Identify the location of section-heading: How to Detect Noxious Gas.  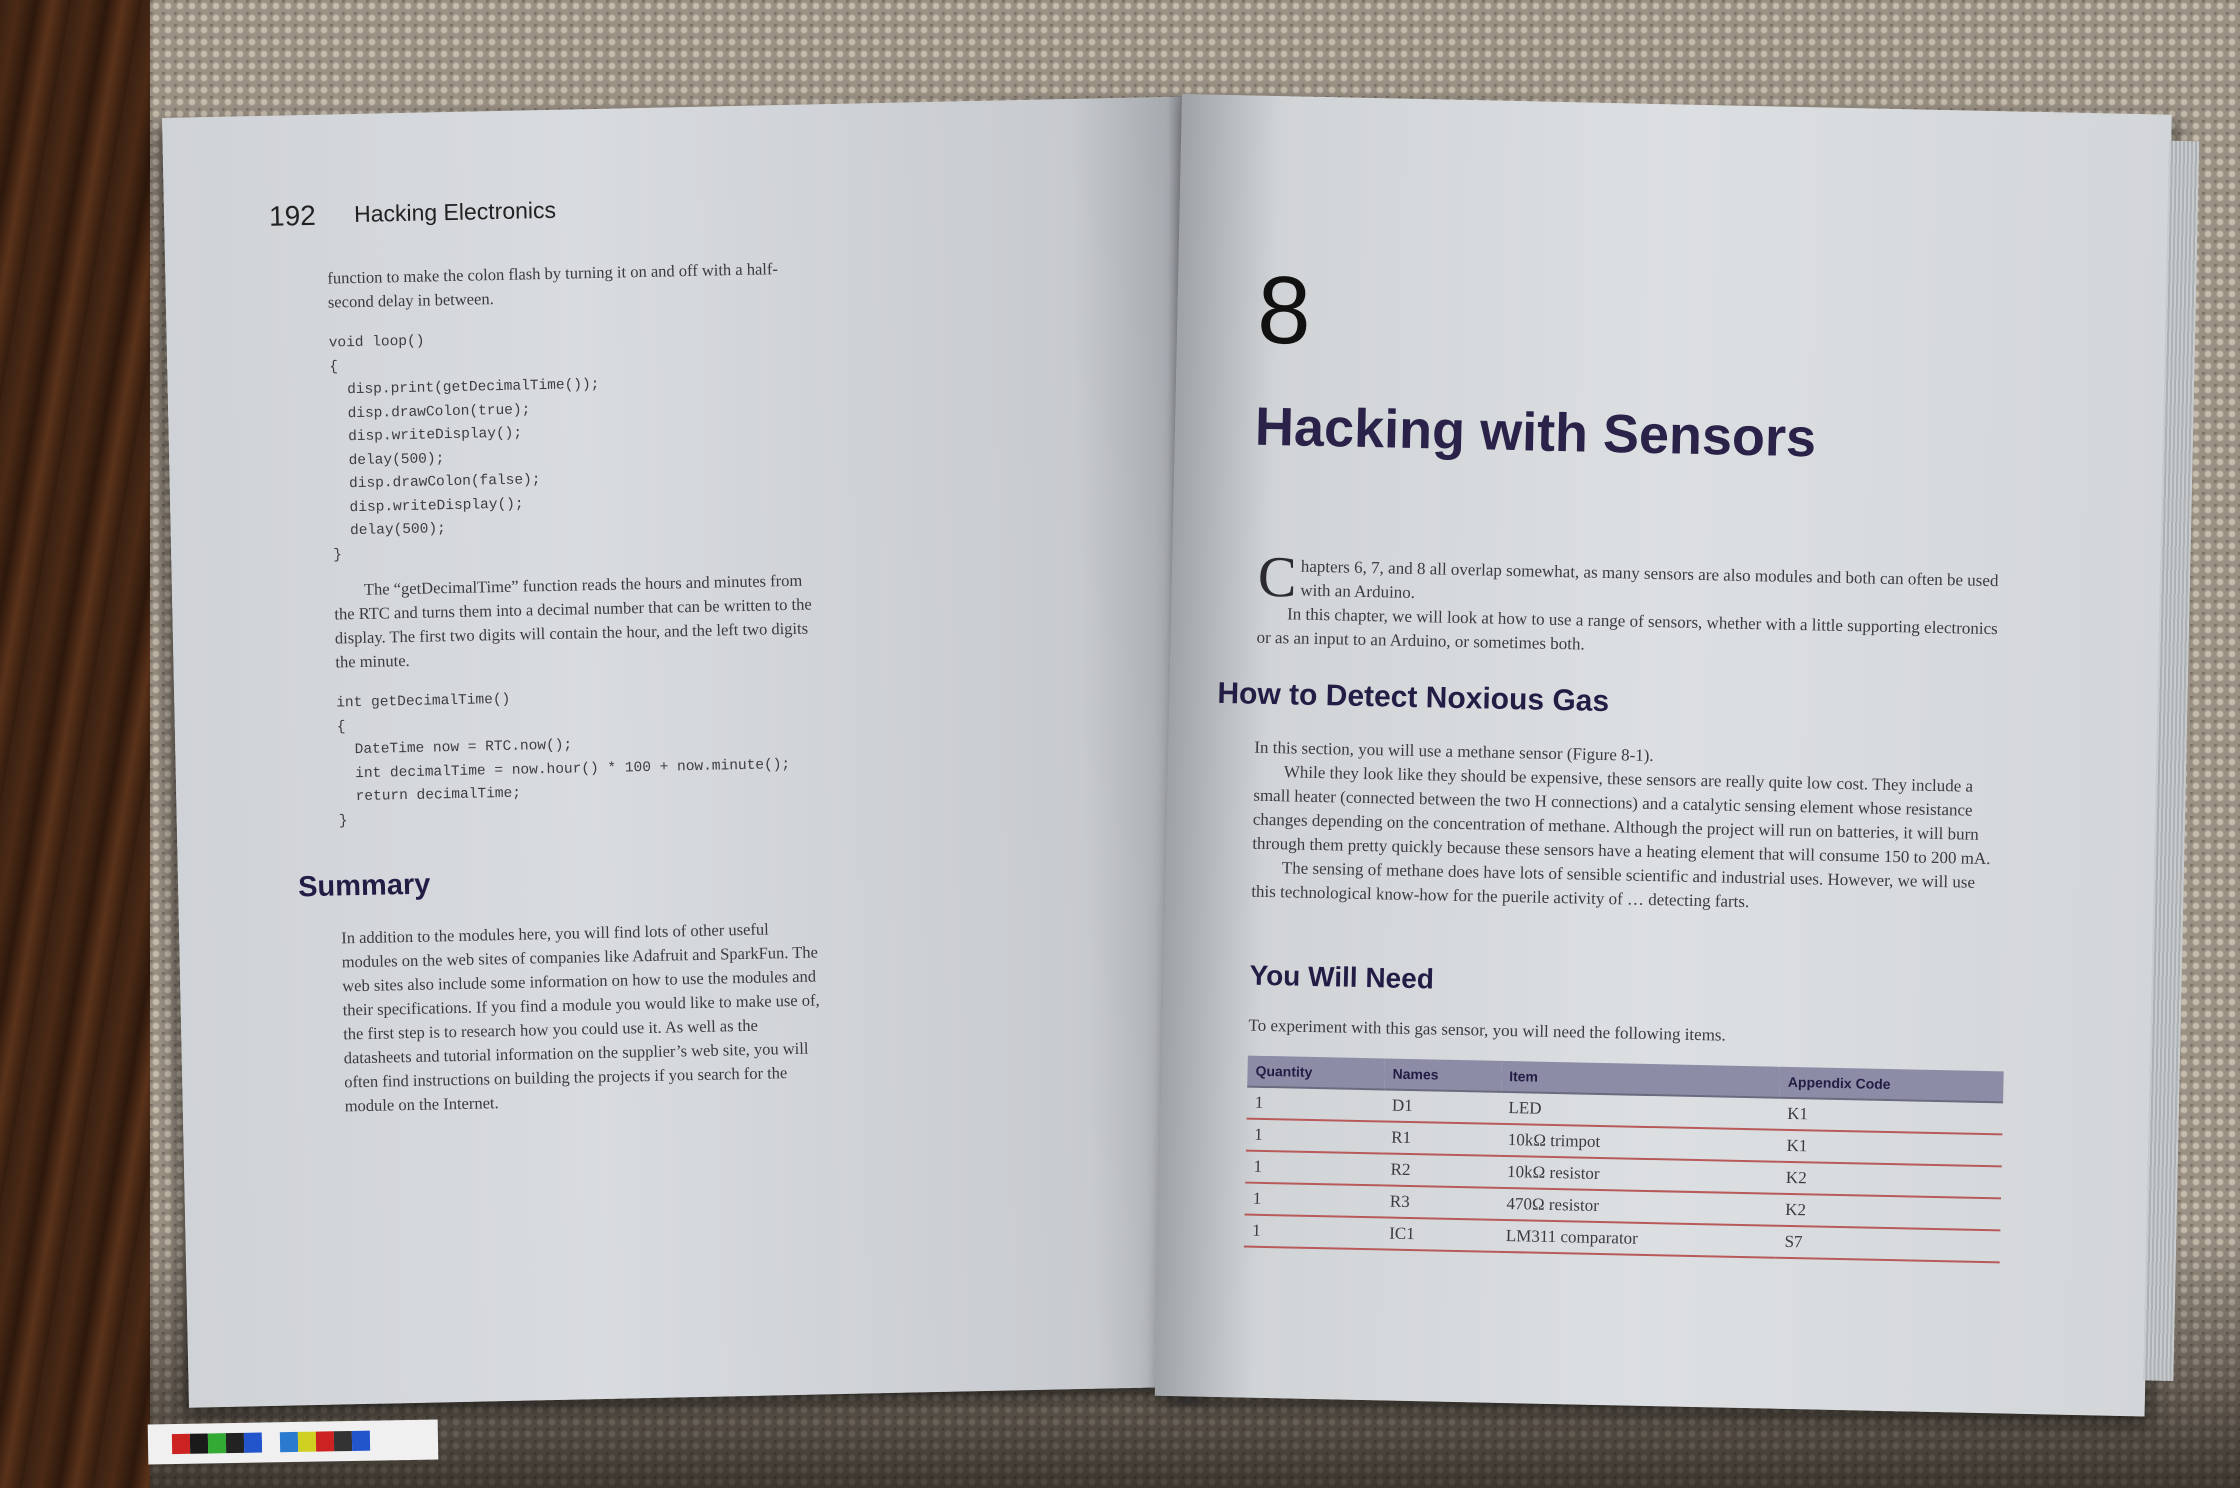
(1413, 697).